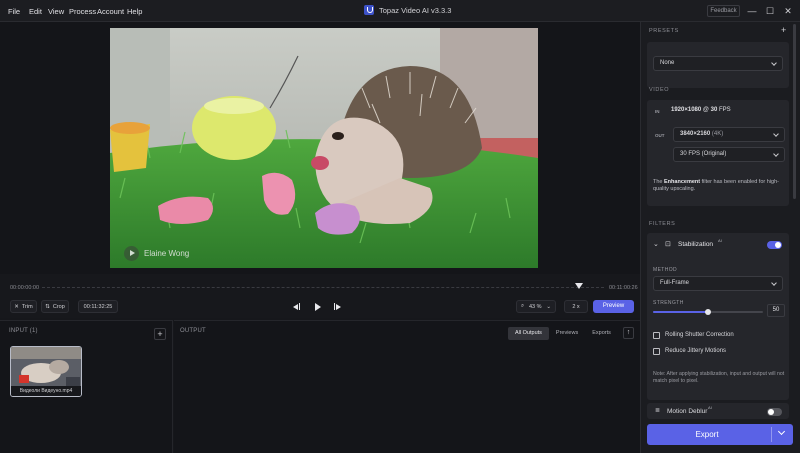 This screenshot has width=800, height=453. I want to click on play-button, so click(318, 307).